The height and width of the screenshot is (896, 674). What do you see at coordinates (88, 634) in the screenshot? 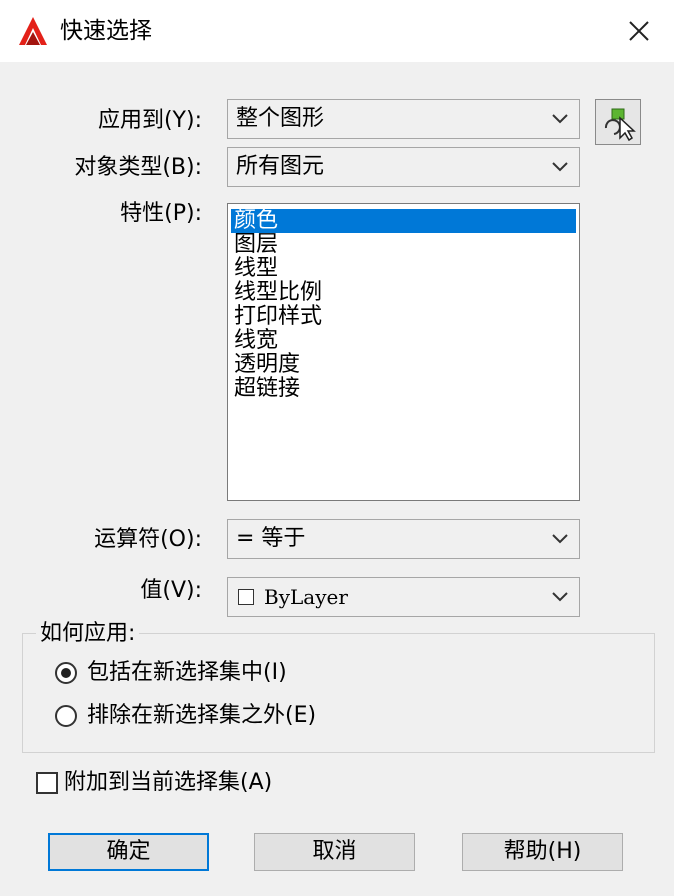
I see `how-to-apply-title: 如何应用:` at bounding box center [88, 634].